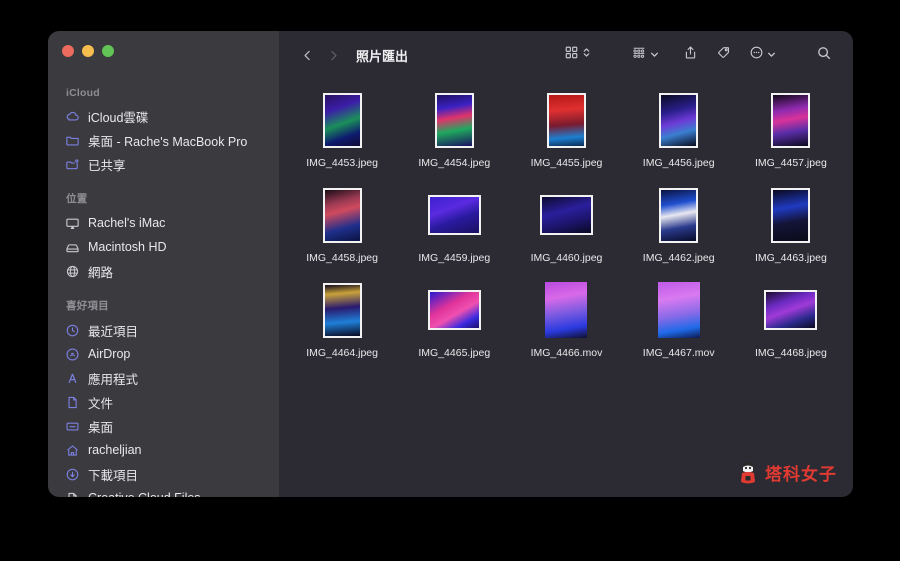 This screenshot has width=900, height=561. I want to click on harddisk-icon, so click(72, 247).